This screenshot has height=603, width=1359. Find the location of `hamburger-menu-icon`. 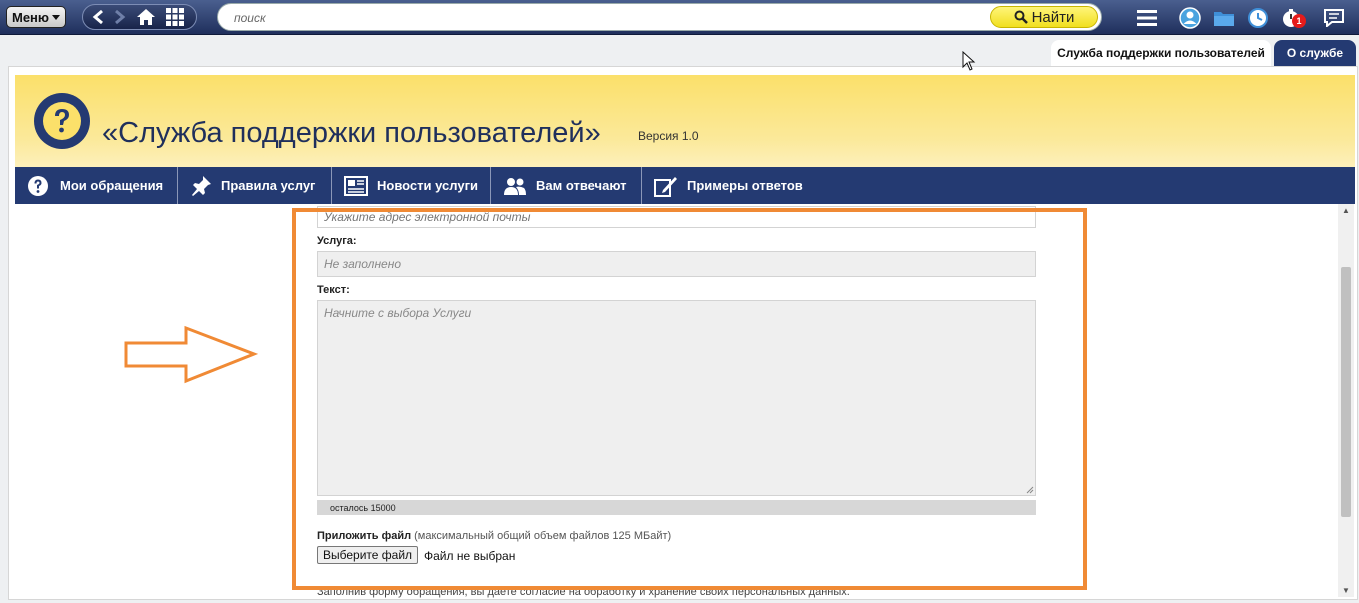

hamburger-menu-icon is located at coordinates (1147, 17).